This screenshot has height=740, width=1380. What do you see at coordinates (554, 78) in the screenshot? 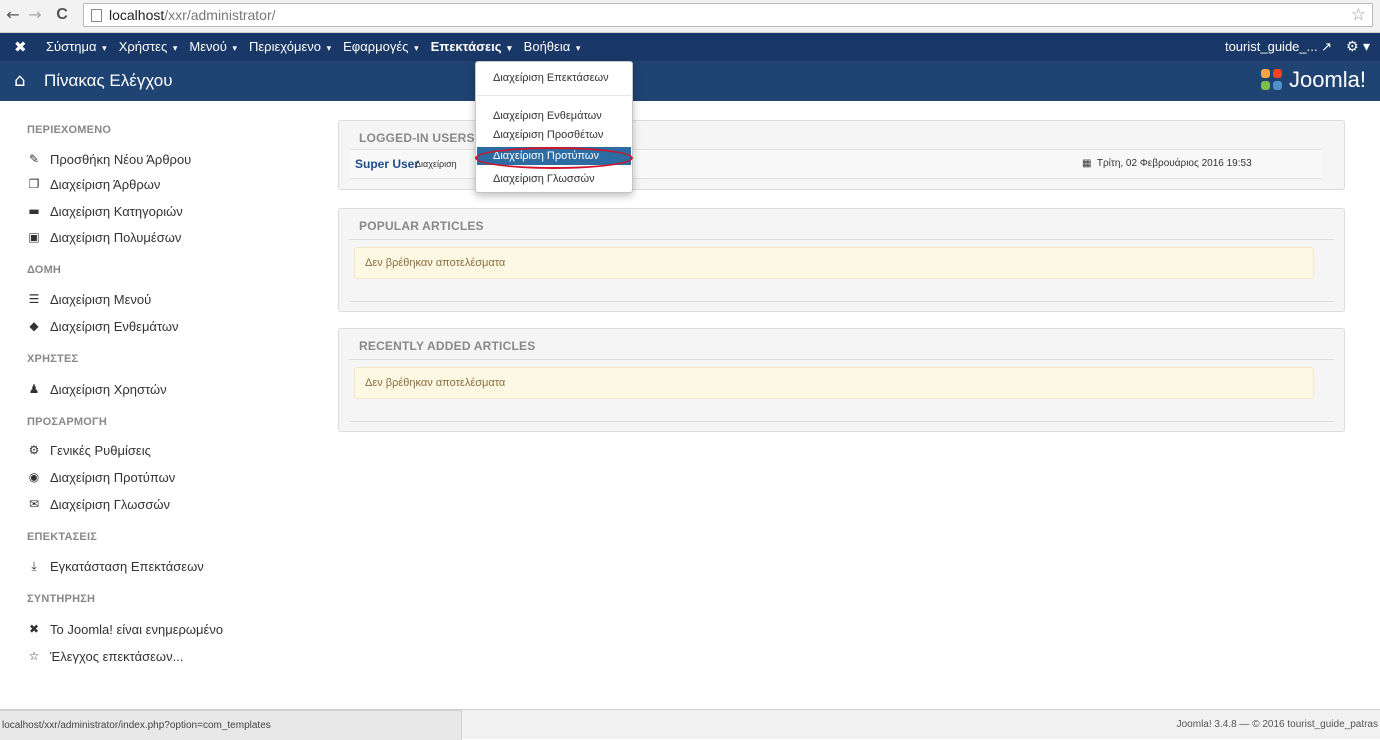
I see `dropdown-item-extension-manager: Διαχείριση Επεκτάσεων` at bounding box center [554, 78].